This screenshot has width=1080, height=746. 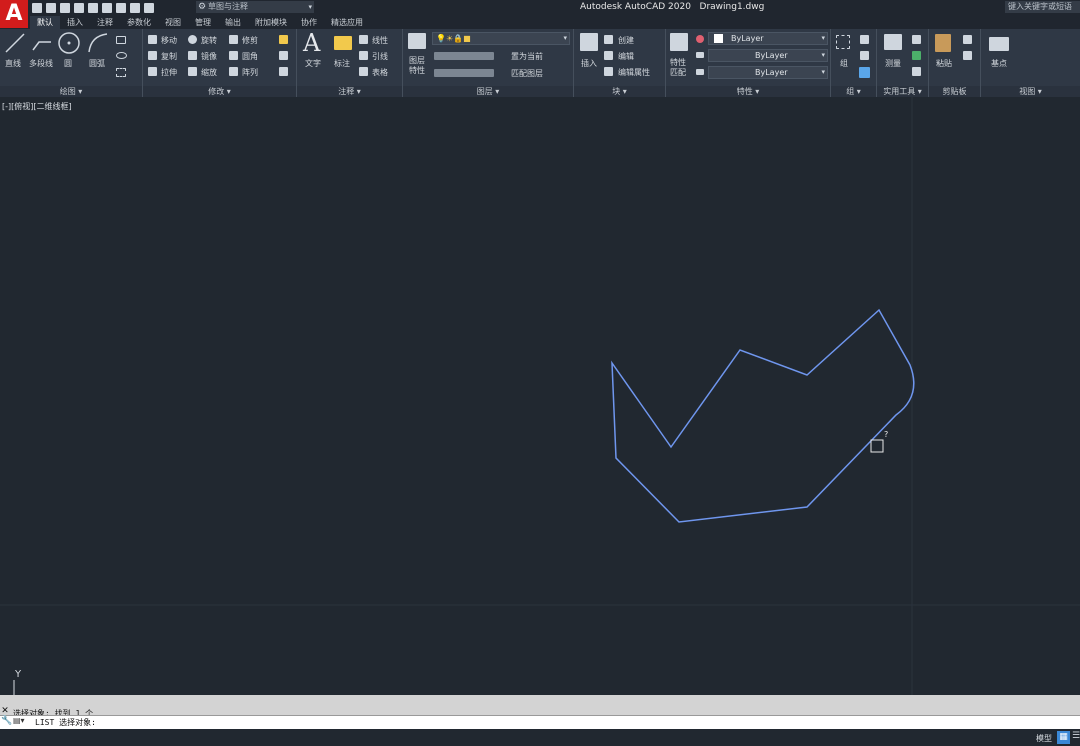 I want to click on view-panel-title: 视图 ▾, so click(x=1030, y=91).